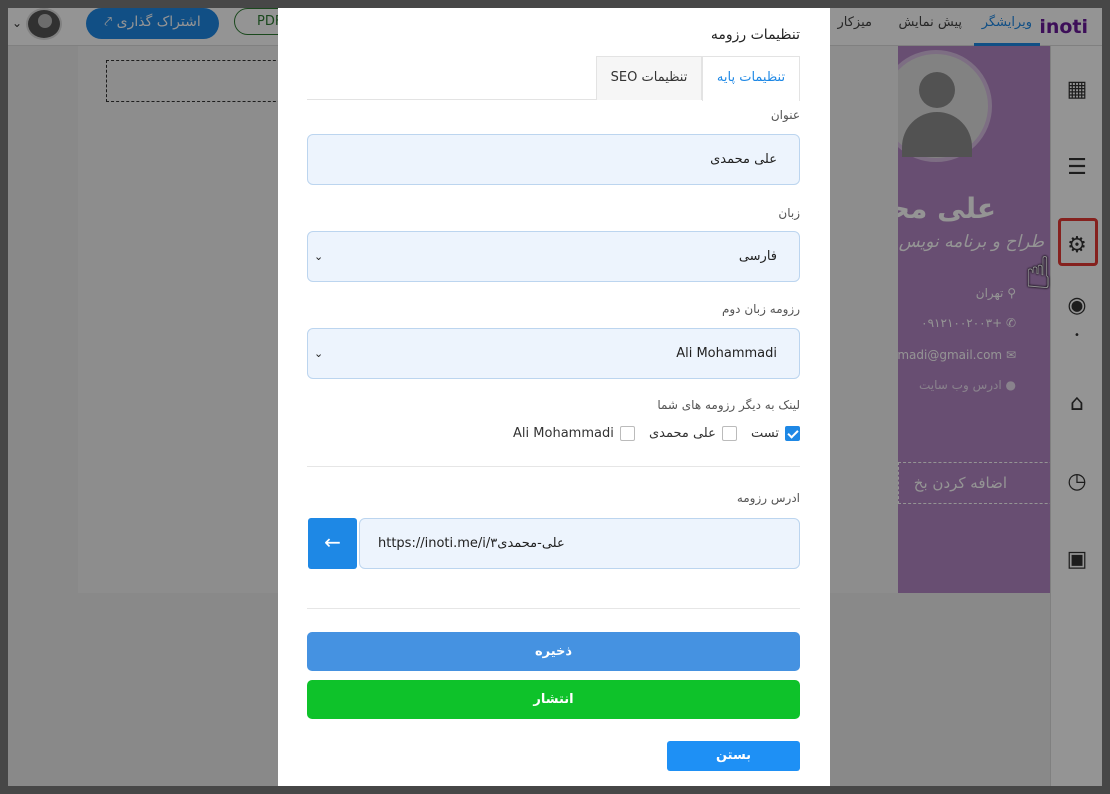 The image size is (1110, 794). What do you see at coordinates (760, 309) in the screenshot?
I see `second-language-label: رزومه زبان دوم` at bounding box center [760, 309].